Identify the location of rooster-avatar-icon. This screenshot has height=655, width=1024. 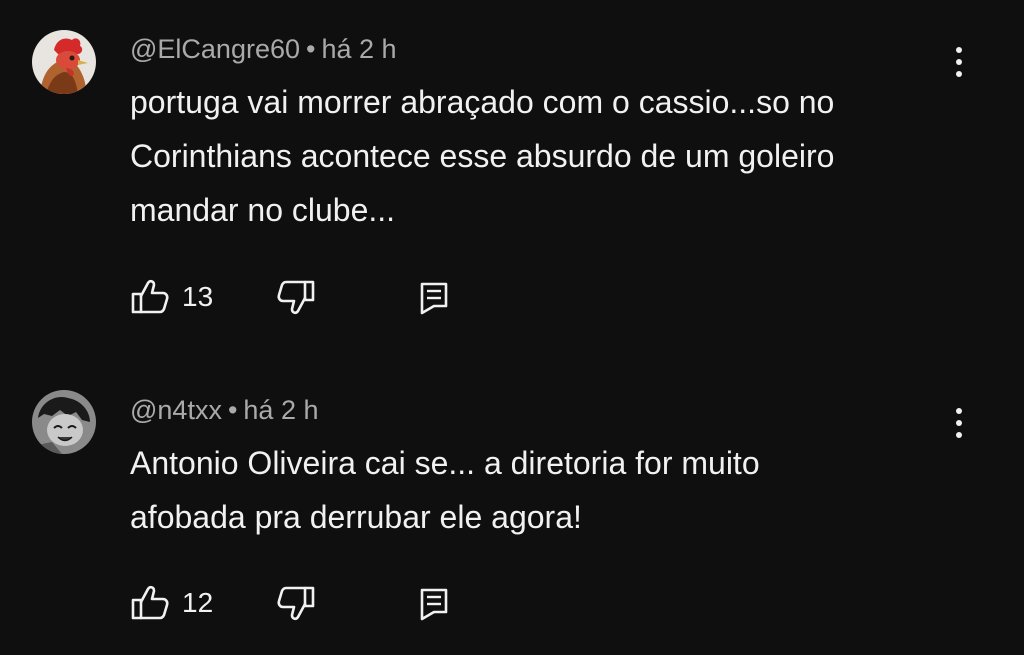
(64, 62).